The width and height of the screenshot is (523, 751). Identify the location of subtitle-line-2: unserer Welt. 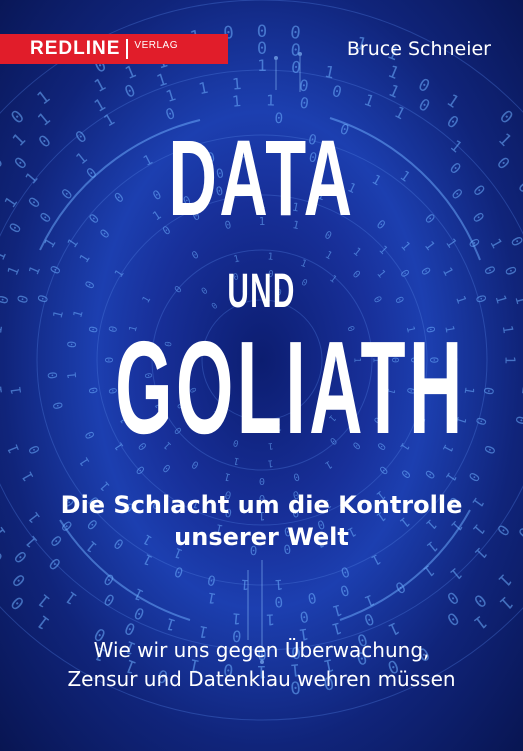
(261, 537).